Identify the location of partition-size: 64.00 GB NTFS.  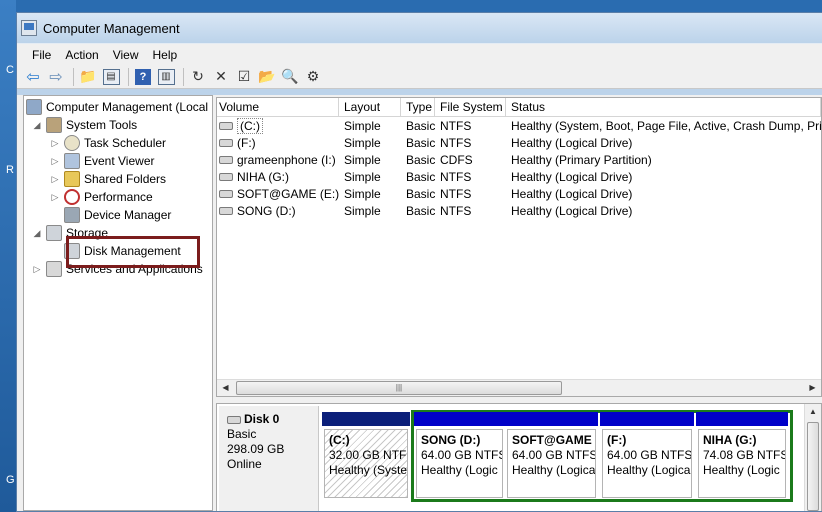
(649, 455).